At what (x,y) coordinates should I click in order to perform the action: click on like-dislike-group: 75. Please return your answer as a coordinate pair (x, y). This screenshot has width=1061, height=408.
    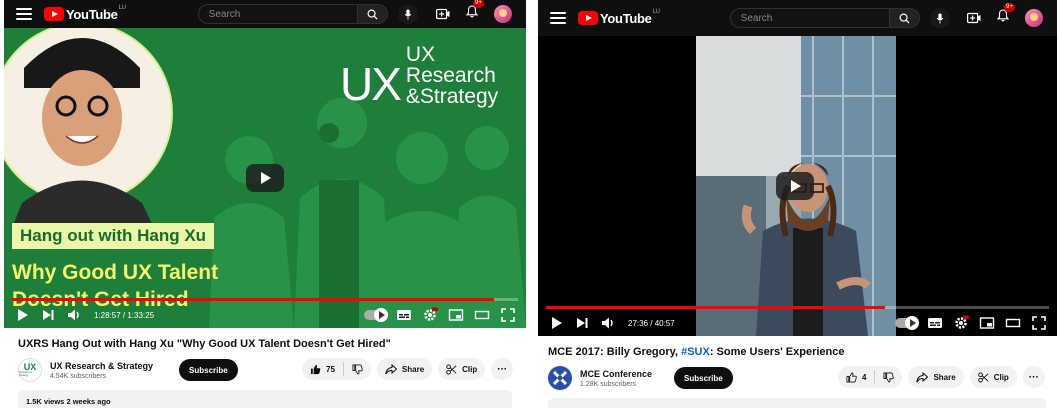
    Looking at the image, I should click on (336, 369).